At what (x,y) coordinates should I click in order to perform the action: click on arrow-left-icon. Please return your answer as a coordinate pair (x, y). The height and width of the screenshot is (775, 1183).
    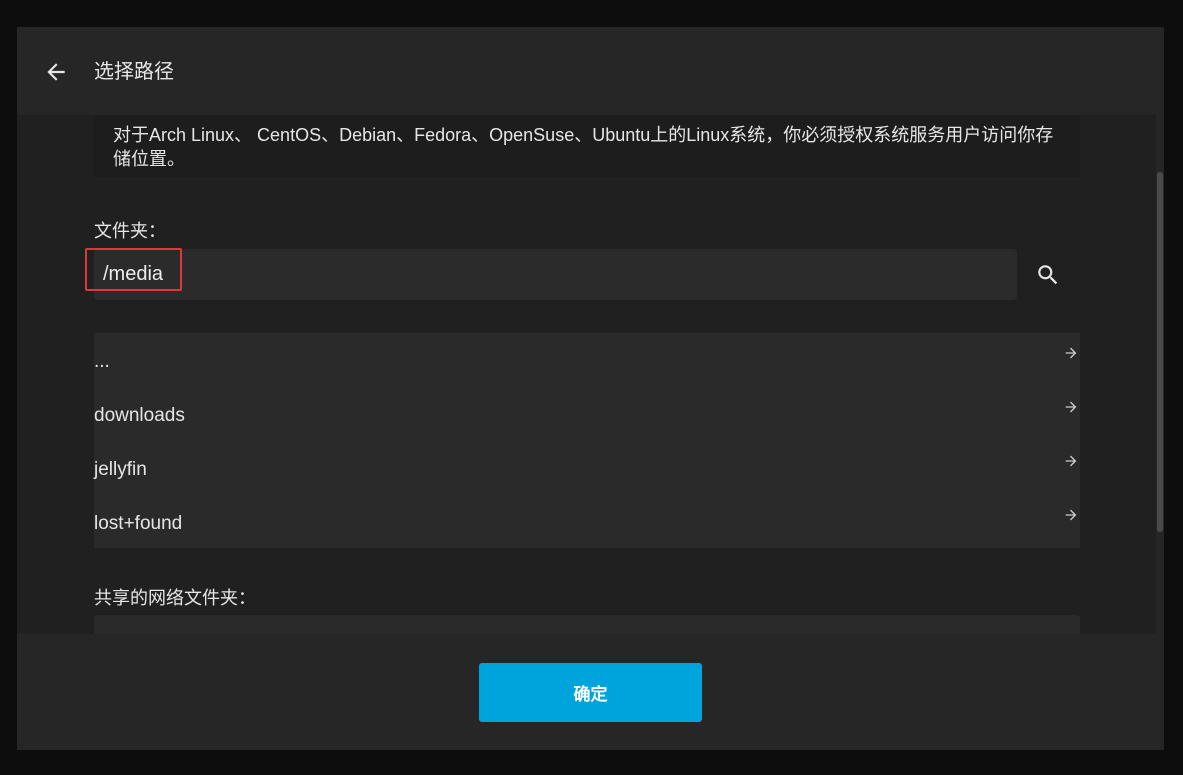
    Looking at the image, I should click on (56, 72).